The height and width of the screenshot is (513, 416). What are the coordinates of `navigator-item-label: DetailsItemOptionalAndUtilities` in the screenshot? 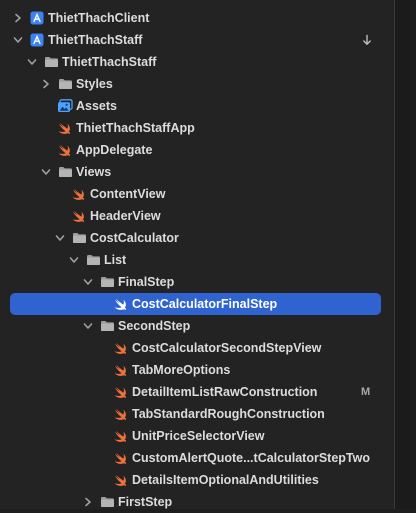 It's located at (225, 480).